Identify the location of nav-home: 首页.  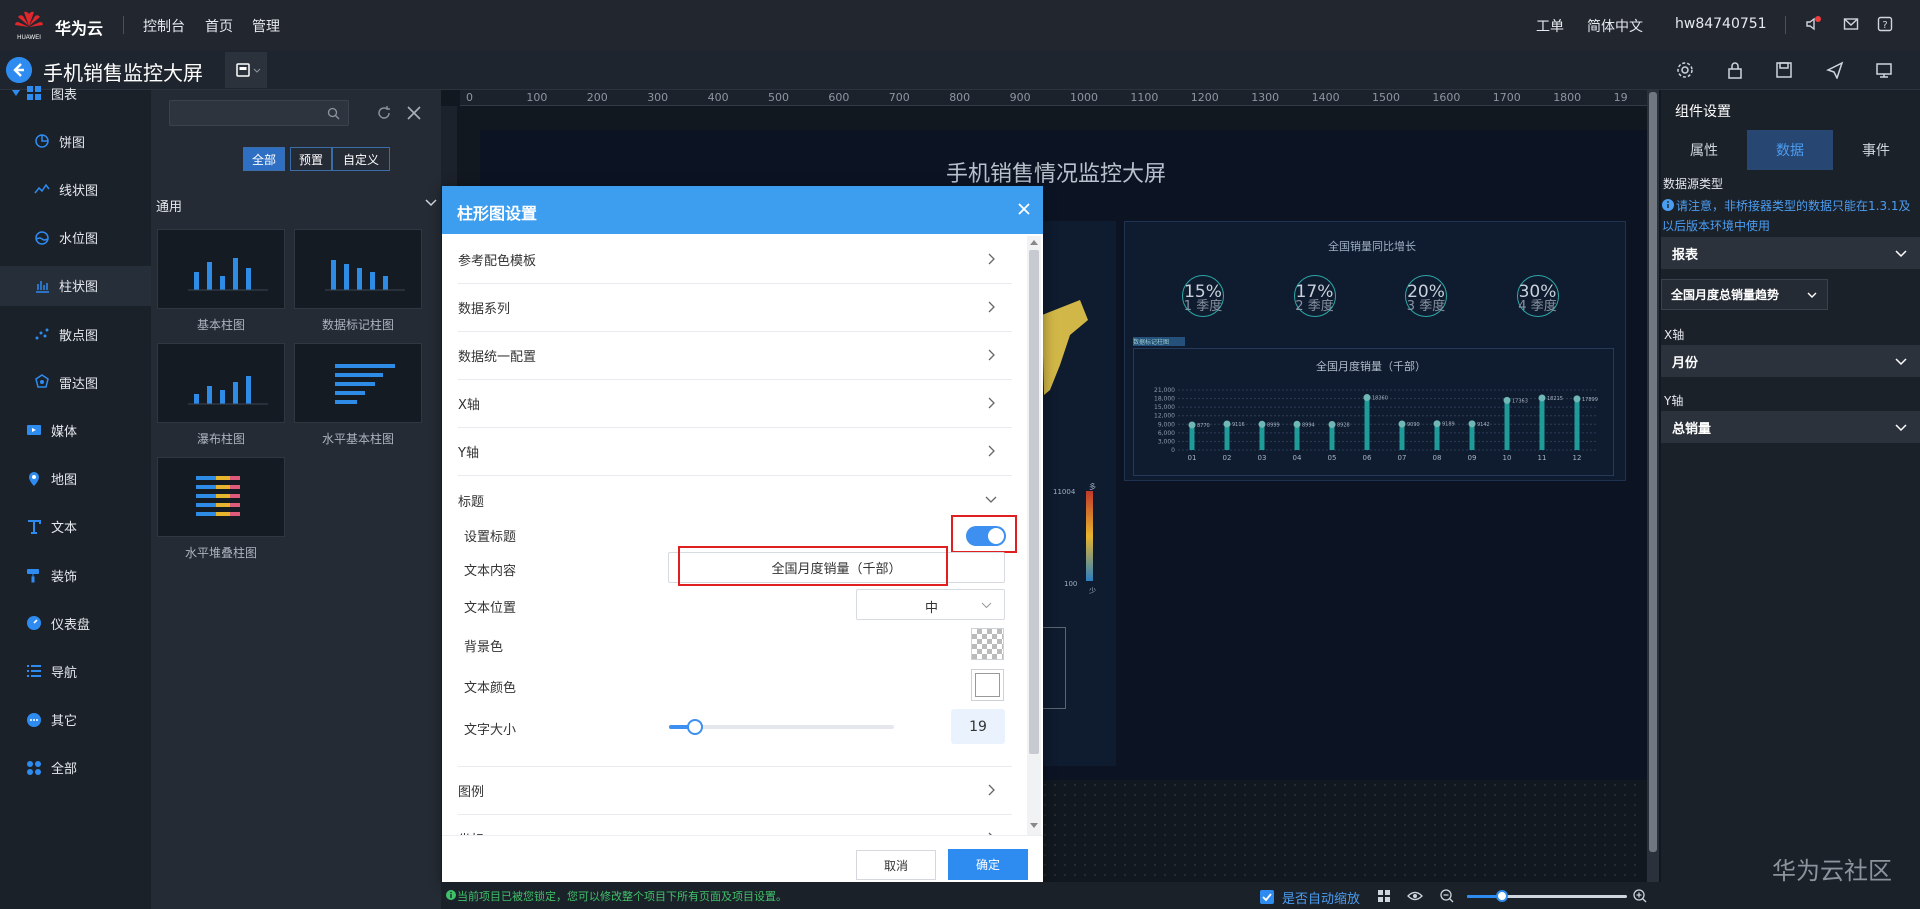
(219, 26).